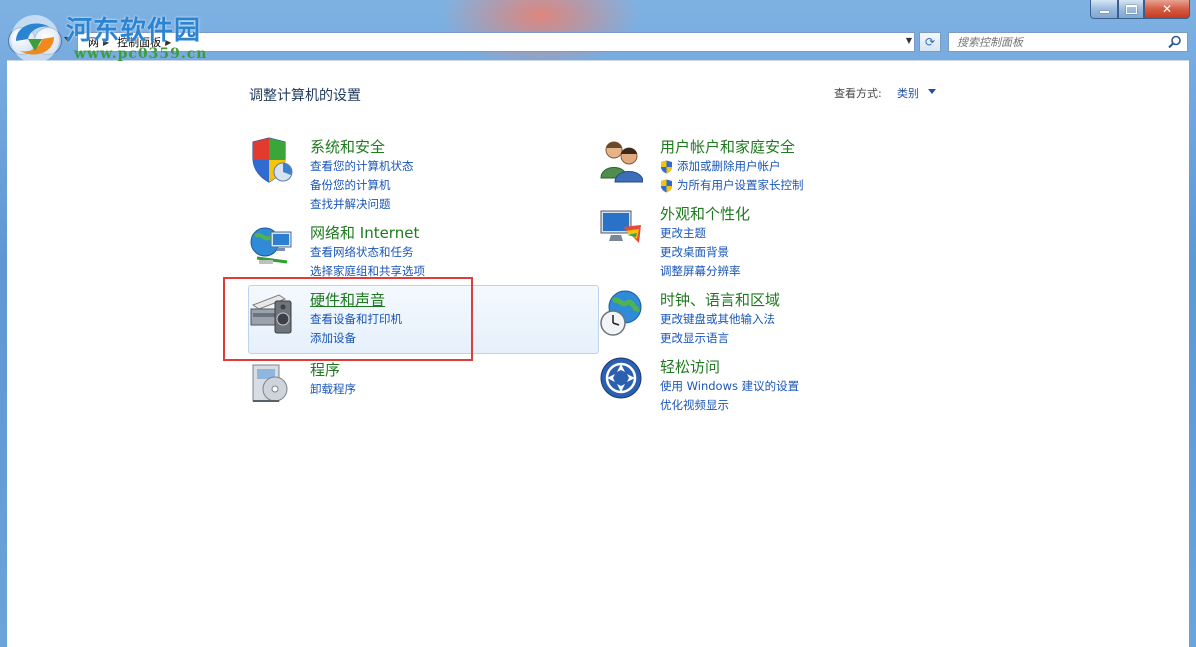 Image resolution: width=1196 pixels, height=647 pixels. I want to click on category-links: 卸载程序, so click(333, 389).